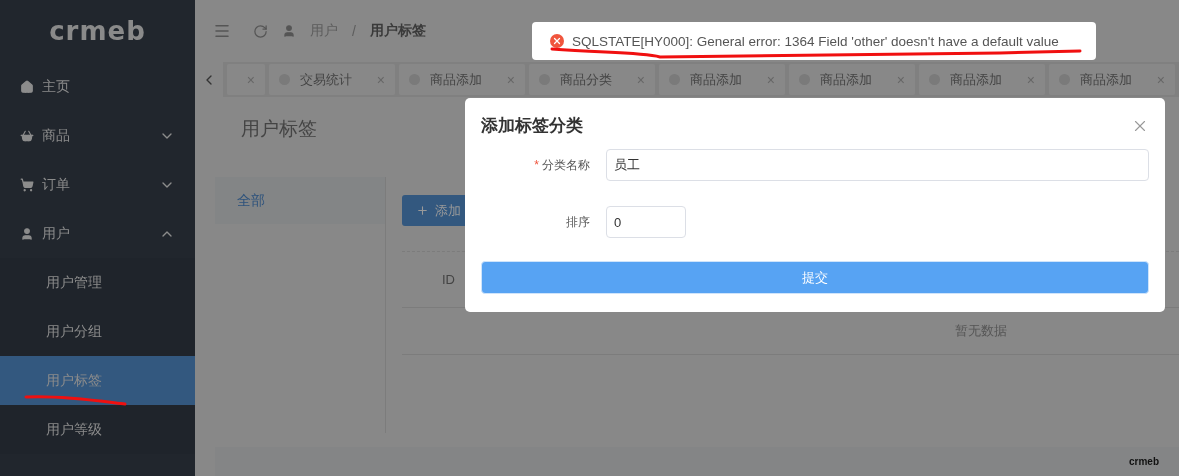  I want to click on dialog-title: 添加标签分类, so click(532, 126).